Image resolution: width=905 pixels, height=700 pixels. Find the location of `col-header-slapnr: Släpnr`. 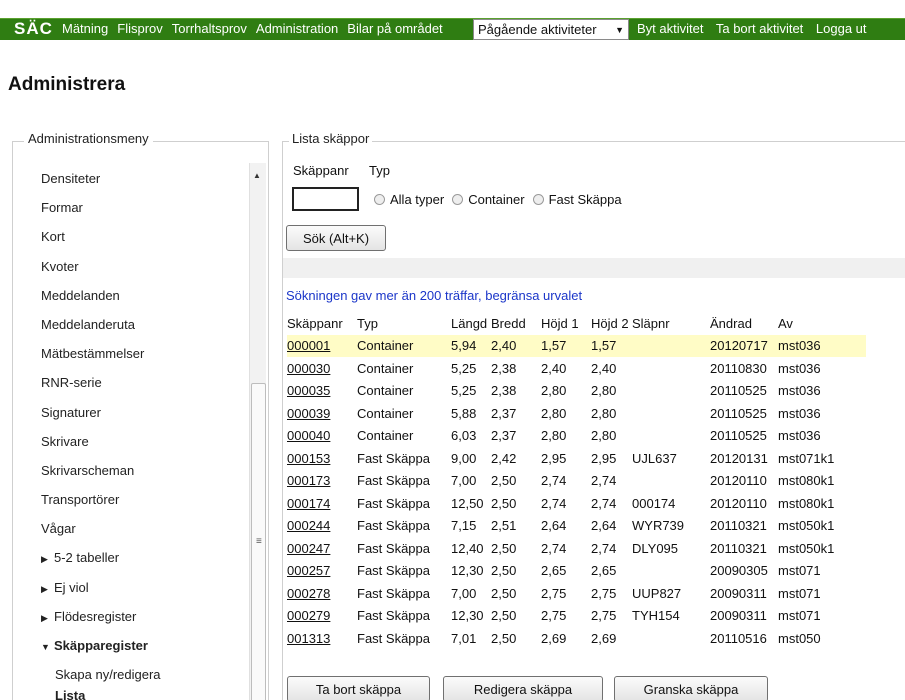

col-header-slapnr: Släpnr is located at coordinates (671, 323).